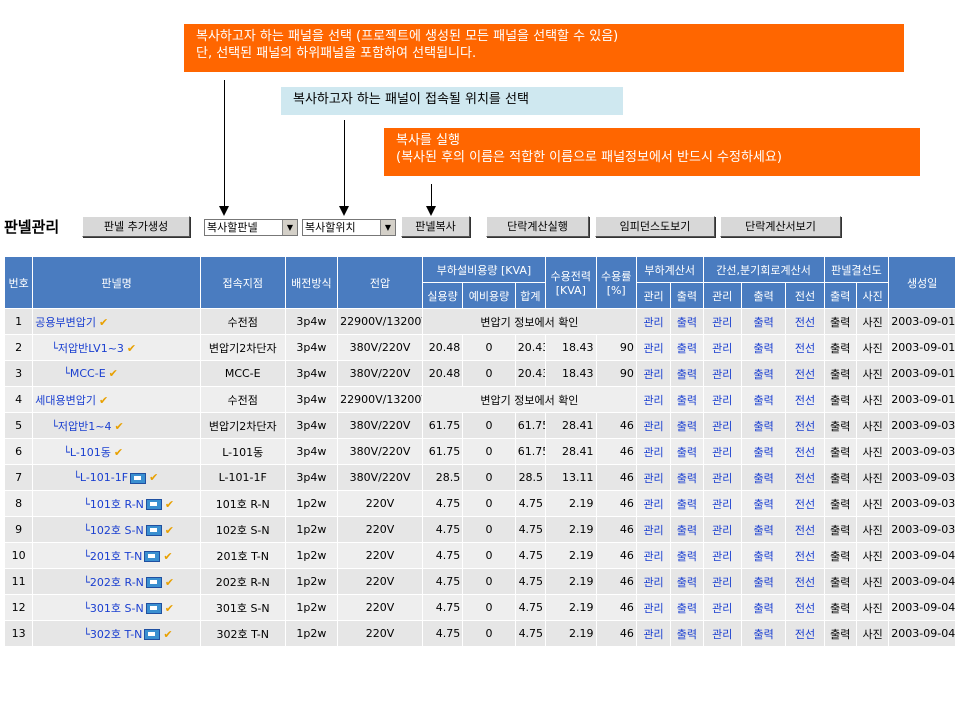 The width and height of the screenshot is (959, 719). Describe the element at coordinates (89, 582) in the screenshot. I see `panel-name-link: └202호 R-N` at that location.